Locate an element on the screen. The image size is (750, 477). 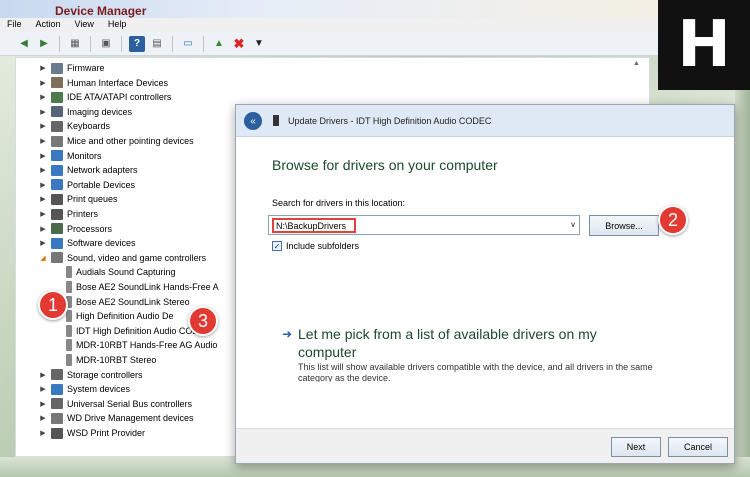
next-button: Next is located at coordinates (636, 447).